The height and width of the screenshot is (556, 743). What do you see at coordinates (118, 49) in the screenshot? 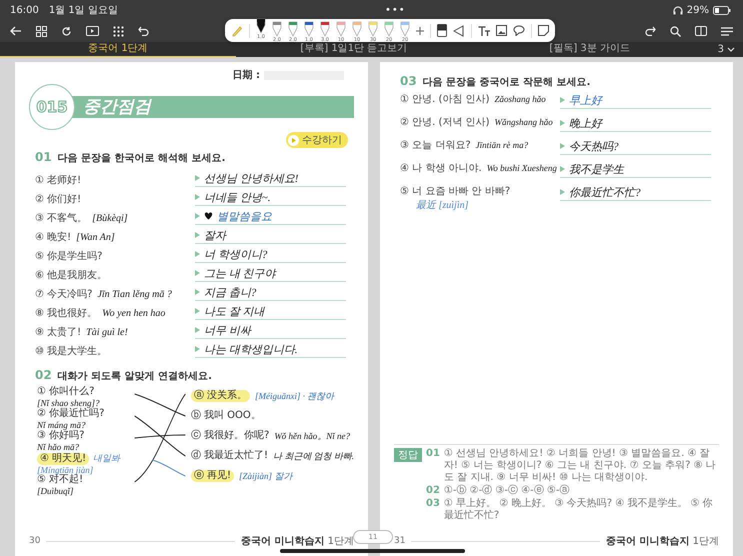
I see `document-tab: 중국어 1단계` at bounding box center [118, 49].